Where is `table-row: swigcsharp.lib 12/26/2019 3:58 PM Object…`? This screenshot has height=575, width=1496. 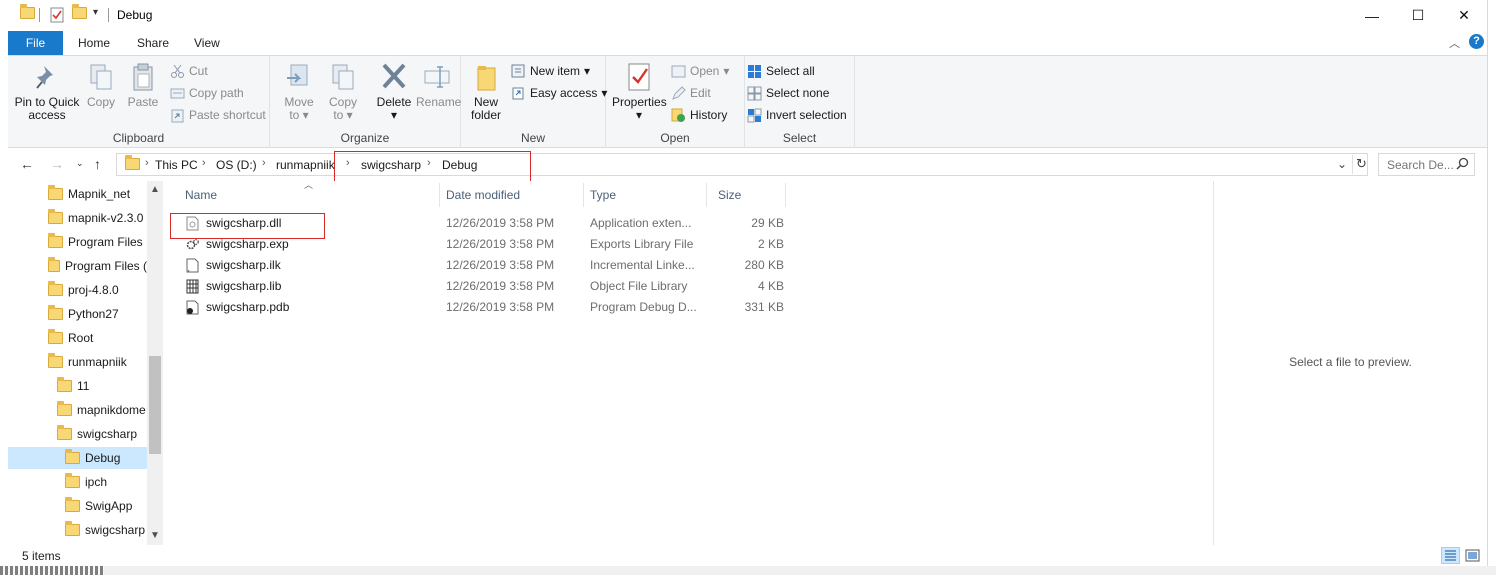
table-row: swigcsharp.lib 12/26/2019 3:58 PM Object… is located at coordinates (478, 286).